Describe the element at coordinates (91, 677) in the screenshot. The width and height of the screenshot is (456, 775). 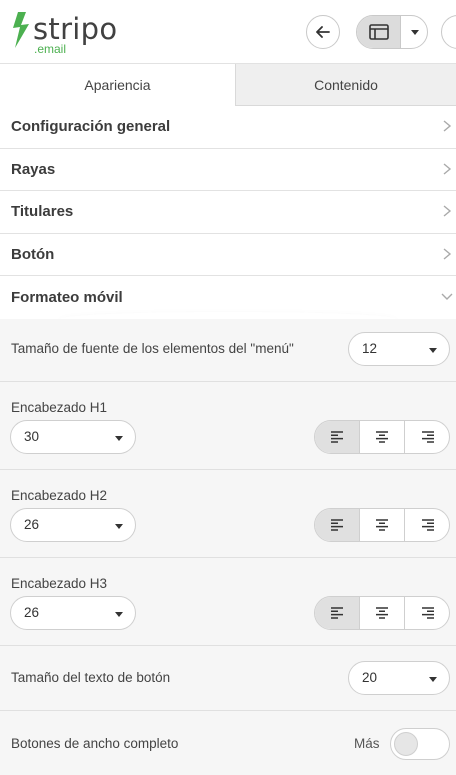
I see `button-text-size-label: Tamaño del texto de botón` at that location.